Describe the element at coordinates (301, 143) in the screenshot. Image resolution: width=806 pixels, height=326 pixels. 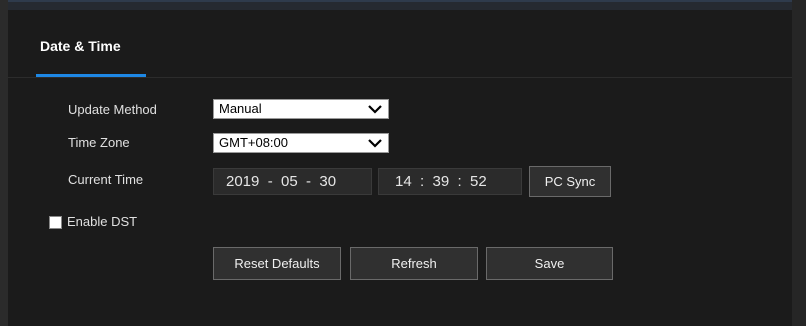
I see `time-zone-select: GMT+08:00` at that location.